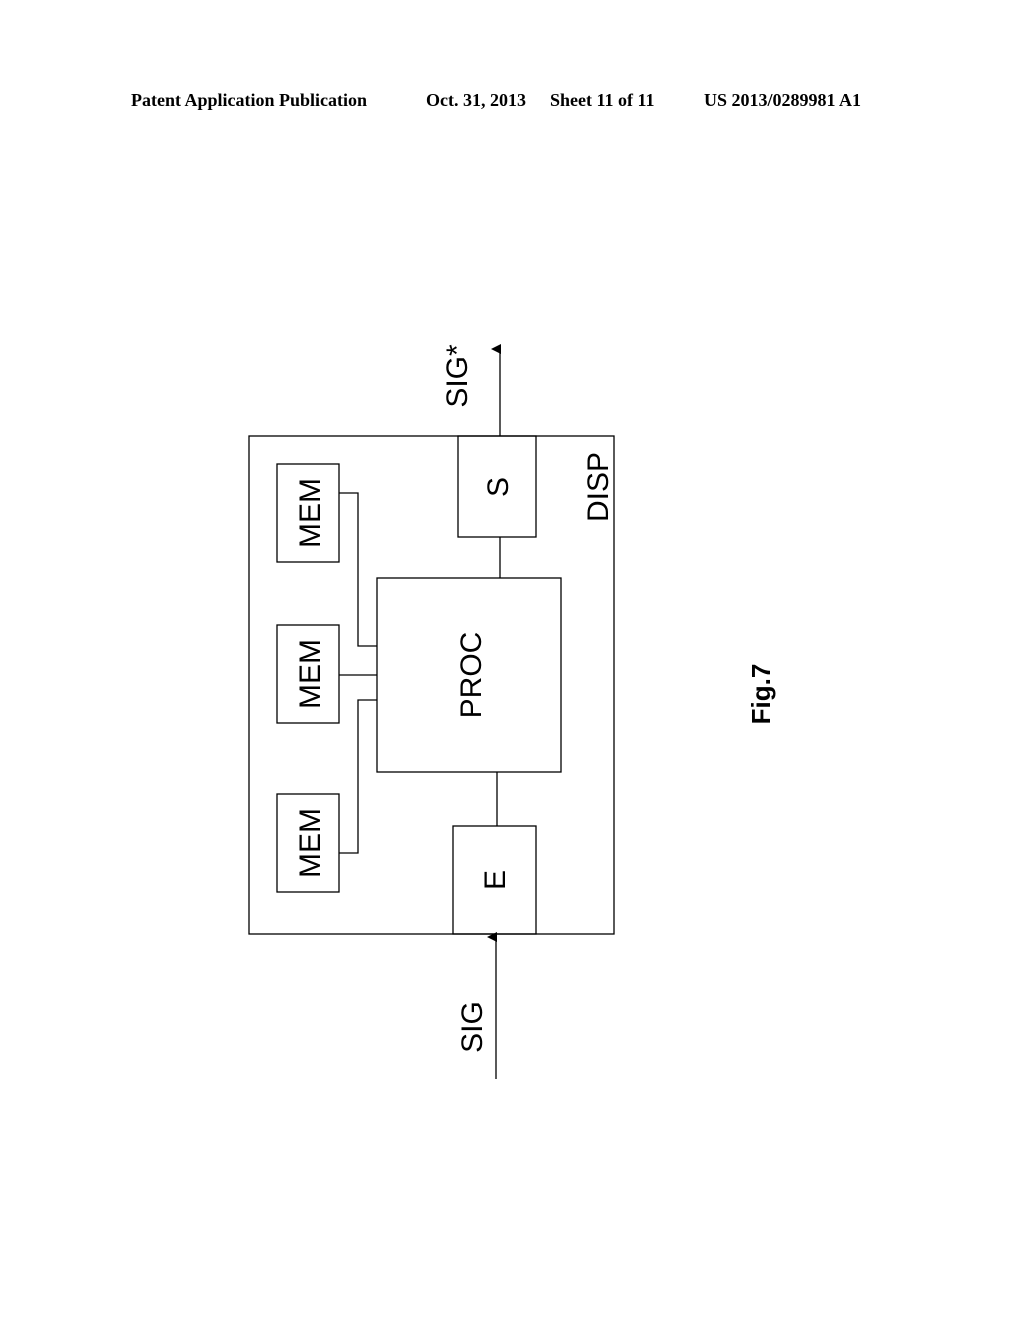  Describe the element at coordinates (310, 674) in the screenshot. I see `memory-label-2: MEM` at that location.